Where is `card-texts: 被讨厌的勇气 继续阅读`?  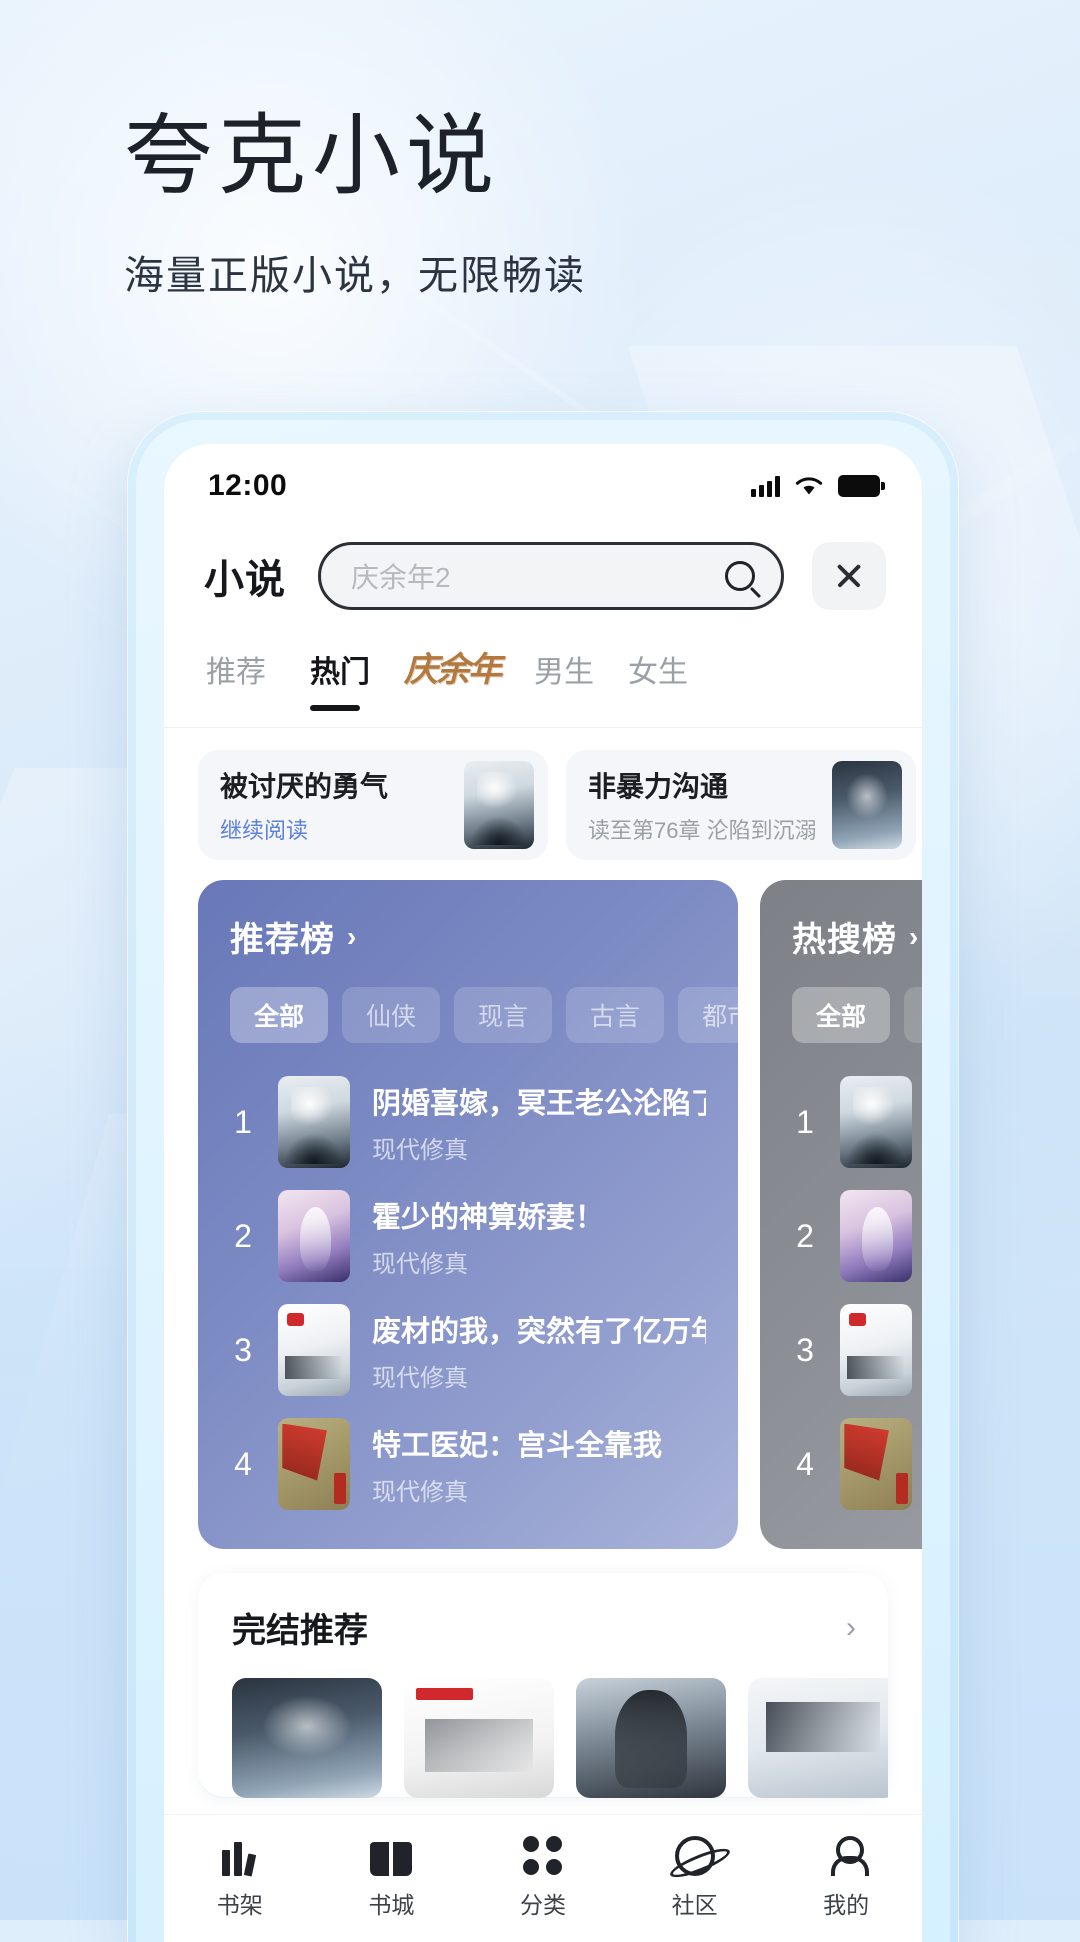 card-texts: 被讨厌的勇气 继续阅读 is located at coordinates (336, 805).